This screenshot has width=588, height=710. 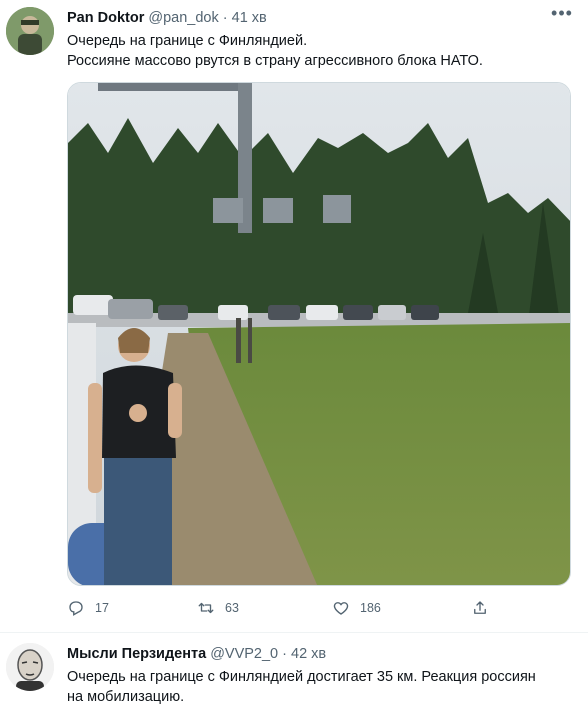 What do you see at coordinates (249, 18) in the screenshot?
I see `tweet-time: 41 хв` at bounding box center [249, 18].